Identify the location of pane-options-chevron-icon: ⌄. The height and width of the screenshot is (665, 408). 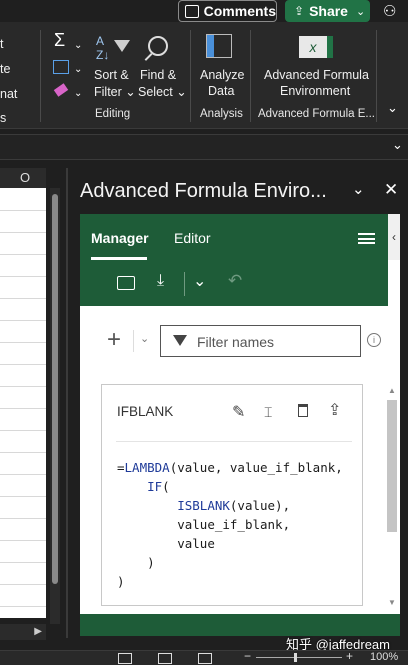
(358, 189).